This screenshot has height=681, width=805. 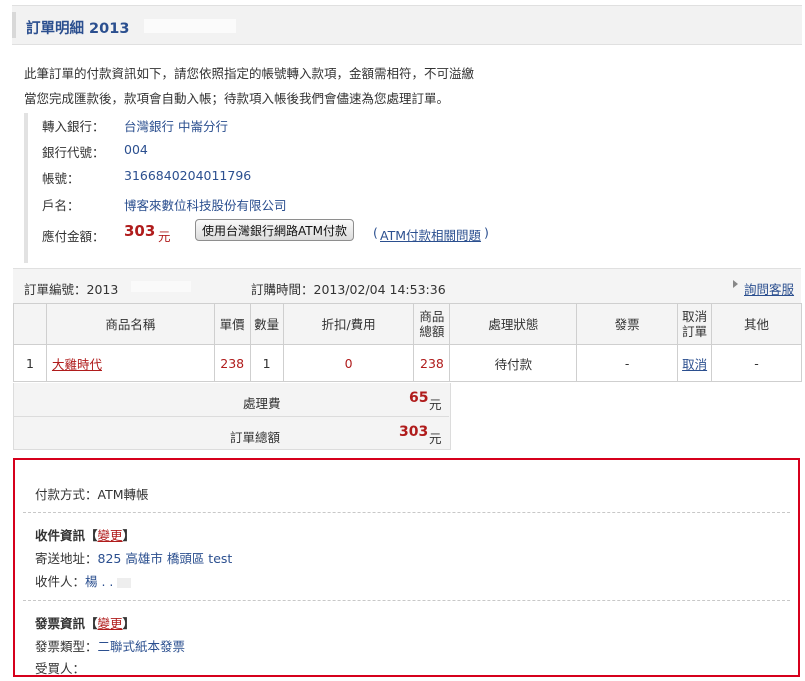 I want to click on col-invoice: 發票, so click(x=627, y=324).